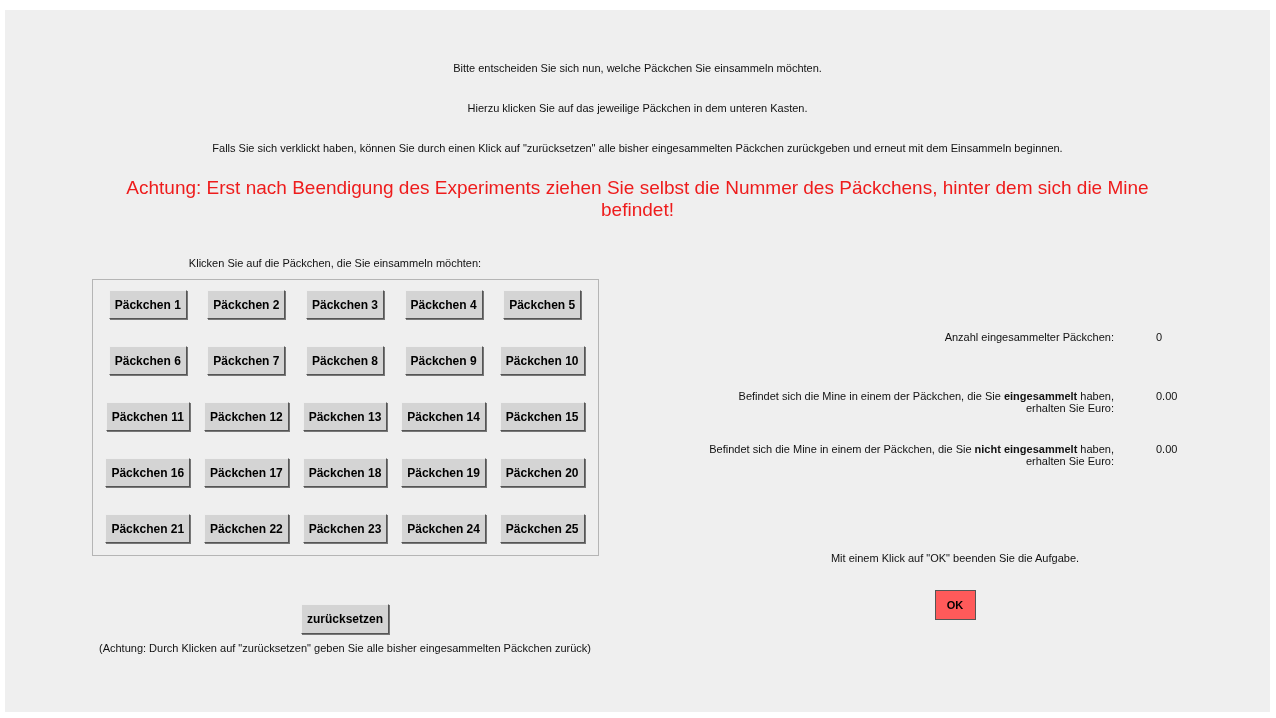 The height and width of the screenshot is (718, 1276). What do you see at coordinates (443, 304) in the screenshot?
I see `package-button: Päckchen 4` at bounding box center [443, 304].